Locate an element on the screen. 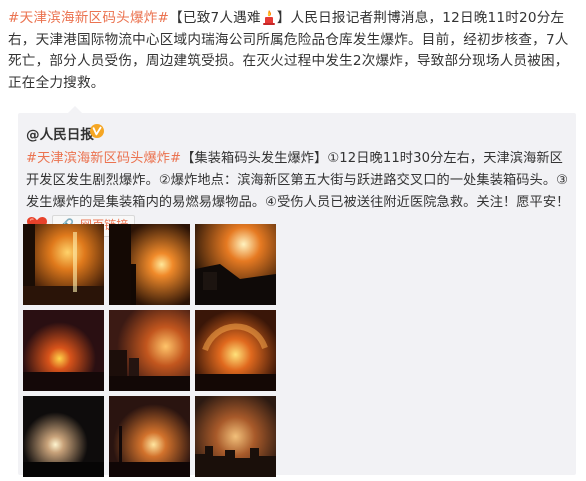 The height and width of the screenshot is (481, 586). post-headline: 【已致7人遇难 is located at coordinates (215, 18).